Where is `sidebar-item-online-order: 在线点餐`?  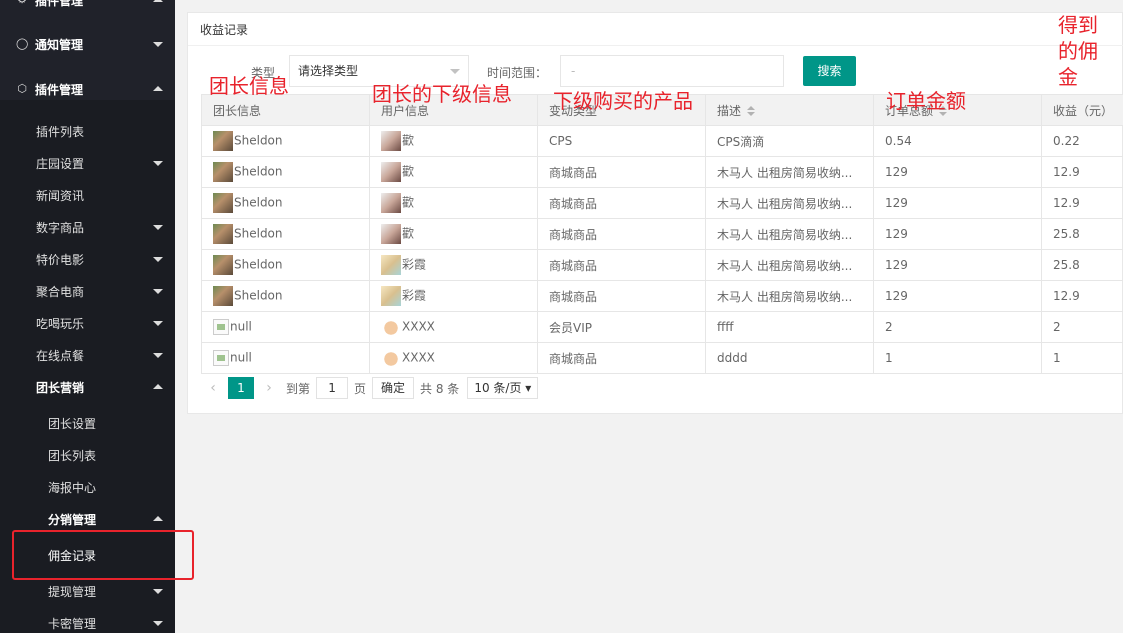
sidebar-item-online-order: 在线点餐 is located at coordinates (87, 355).